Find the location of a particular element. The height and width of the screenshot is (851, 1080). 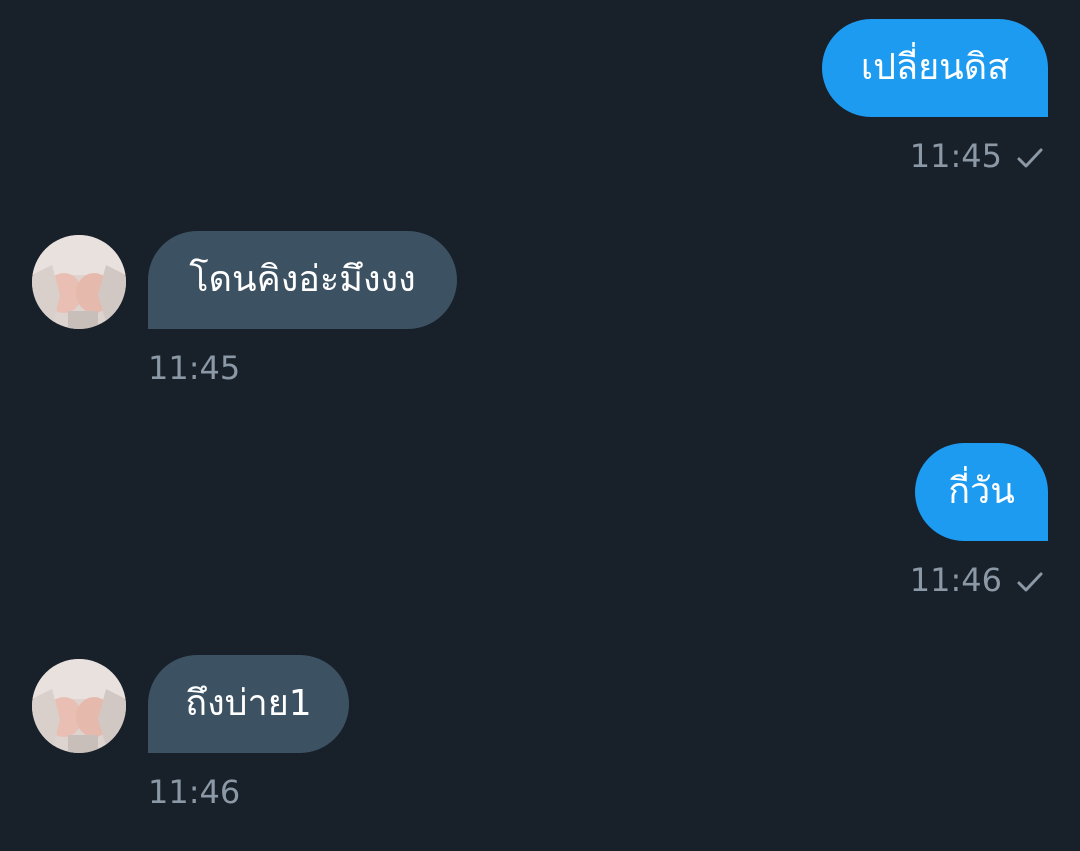

message-text: เปลี่ยนดิส is located at coordinates (935, 67).